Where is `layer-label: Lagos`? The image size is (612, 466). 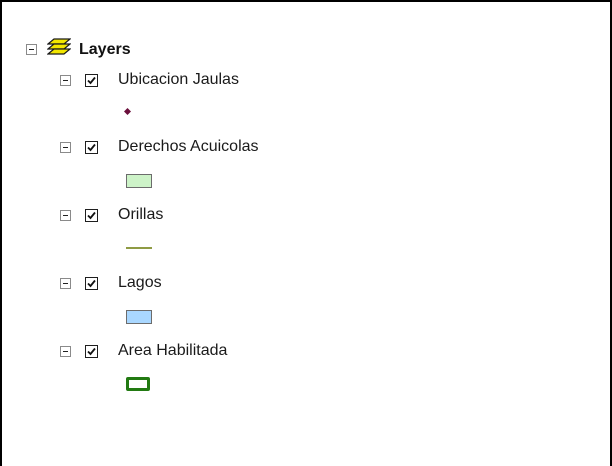
layer-label: Lagos is located at coordinates (140, 282).